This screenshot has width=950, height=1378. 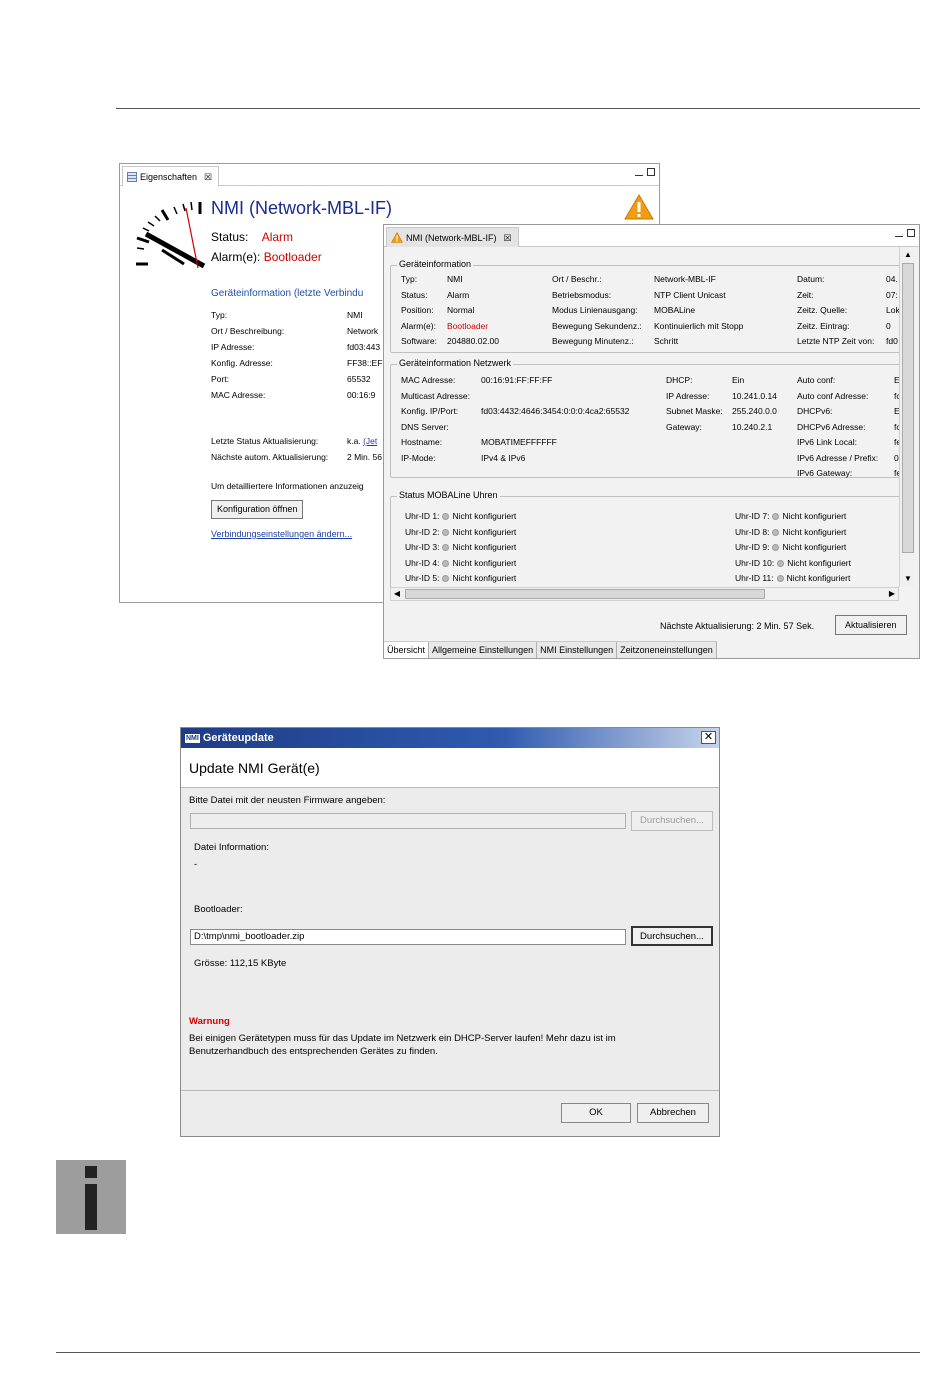 What do you see at coordinates (91, 1207) in the screenshot?
I see `info-icon-bar` at bounding box center [91, 1207].